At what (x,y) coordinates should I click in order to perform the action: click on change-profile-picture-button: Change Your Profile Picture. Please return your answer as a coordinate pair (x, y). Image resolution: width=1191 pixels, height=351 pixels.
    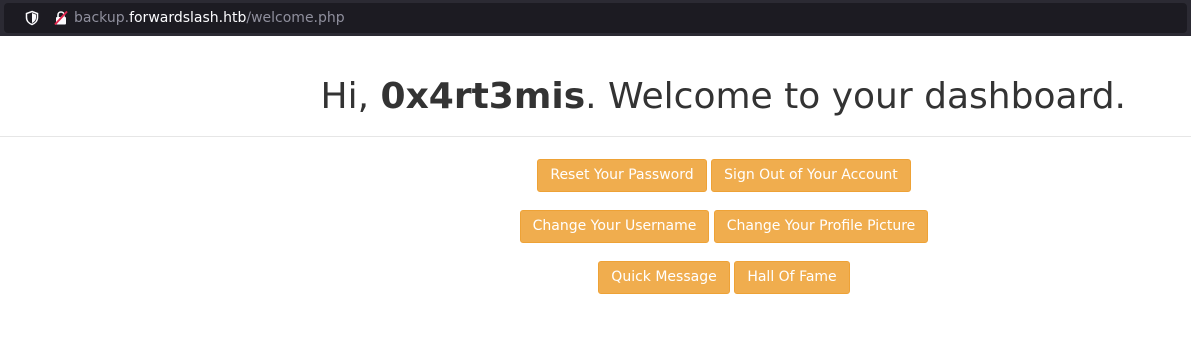
    Looking at the image, I should click on (821, 226).